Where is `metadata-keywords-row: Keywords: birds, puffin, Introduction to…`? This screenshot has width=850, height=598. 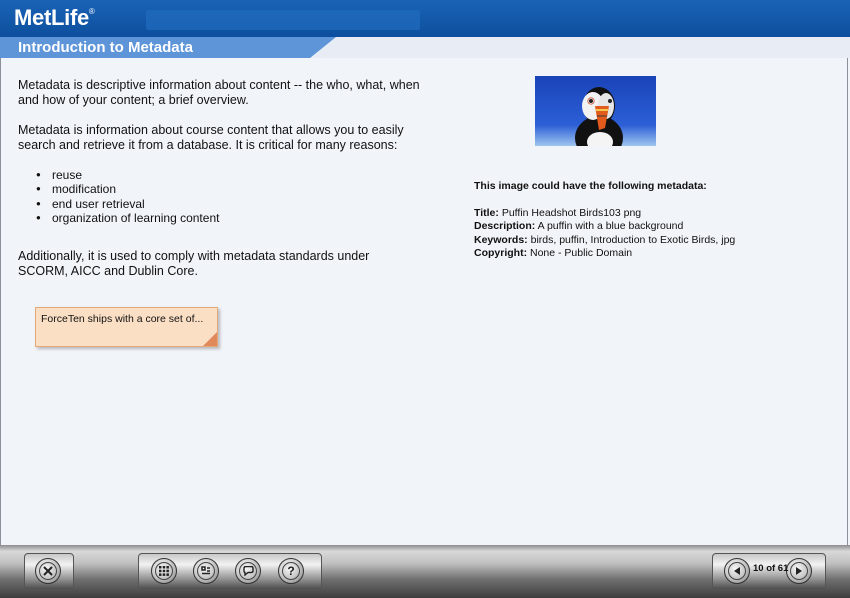
metadata-keywords-row: Keywords: birds, puffin, Introduction to… is located at coordinates (605, 239).